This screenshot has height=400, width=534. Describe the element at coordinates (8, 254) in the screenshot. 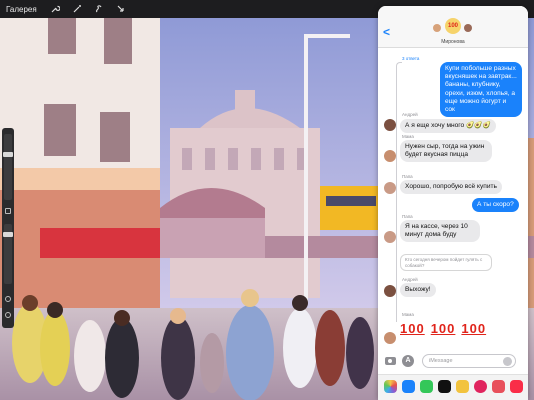

I see `opacity-slider` at that location.